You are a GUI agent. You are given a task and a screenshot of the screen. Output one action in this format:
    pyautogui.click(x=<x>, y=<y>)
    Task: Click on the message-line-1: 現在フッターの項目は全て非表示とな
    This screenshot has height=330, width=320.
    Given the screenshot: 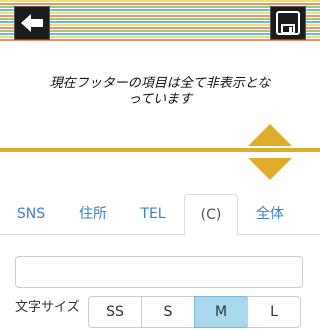 What is the action you would take?
    pyautogui.click(x=160, y=83)
    